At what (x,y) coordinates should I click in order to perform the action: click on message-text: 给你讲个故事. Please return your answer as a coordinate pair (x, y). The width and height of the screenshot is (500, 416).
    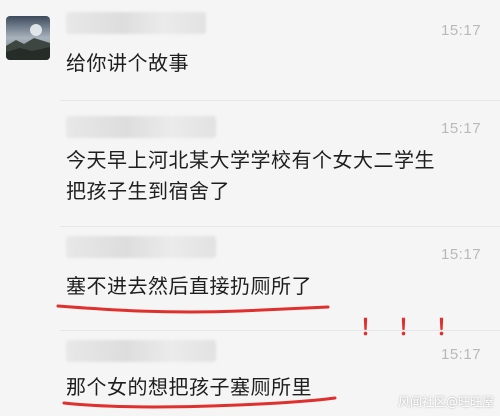
    Looking at the image, I should click on (127, 63).